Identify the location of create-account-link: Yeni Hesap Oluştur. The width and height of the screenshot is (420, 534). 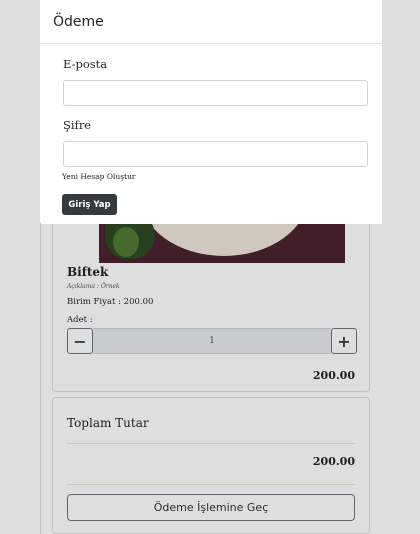
(99, 176).